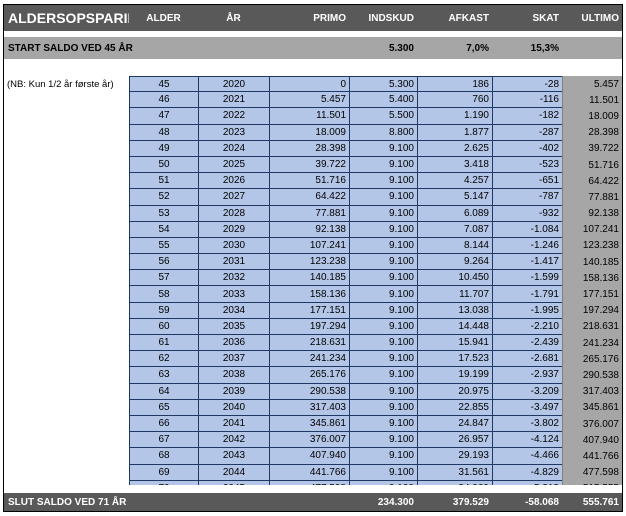 This screenshot has height=516, width=626. I want to click on cell-alder: 51, so click(163, 181).